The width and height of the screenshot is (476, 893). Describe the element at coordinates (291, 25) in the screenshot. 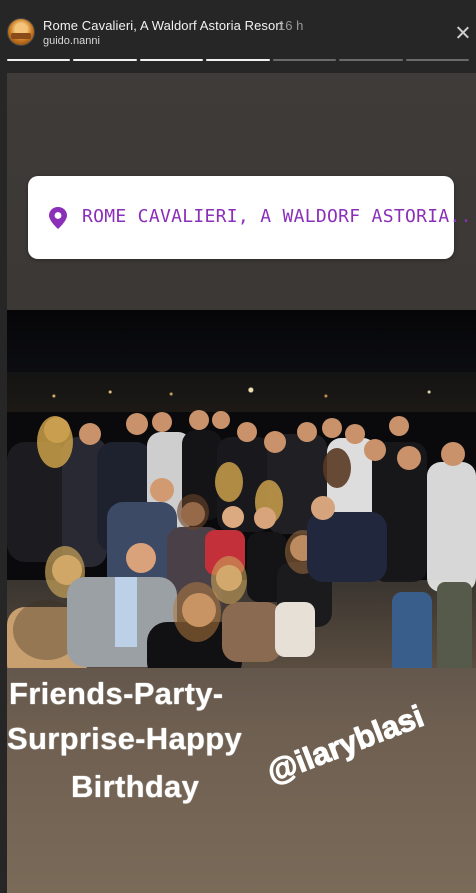

I see `time-ago: 16 h` at that location.